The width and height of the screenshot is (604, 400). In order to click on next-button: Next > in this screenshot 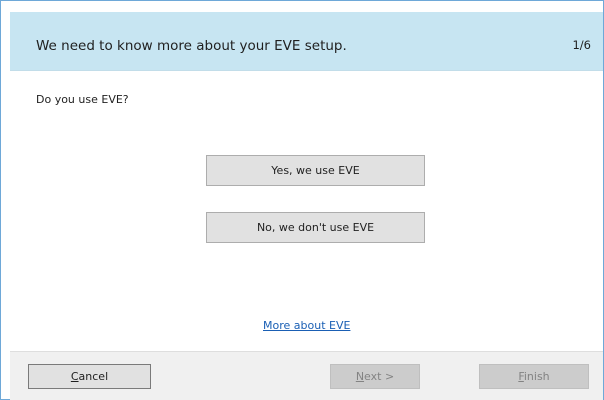, I will do `click(375, 376)`.